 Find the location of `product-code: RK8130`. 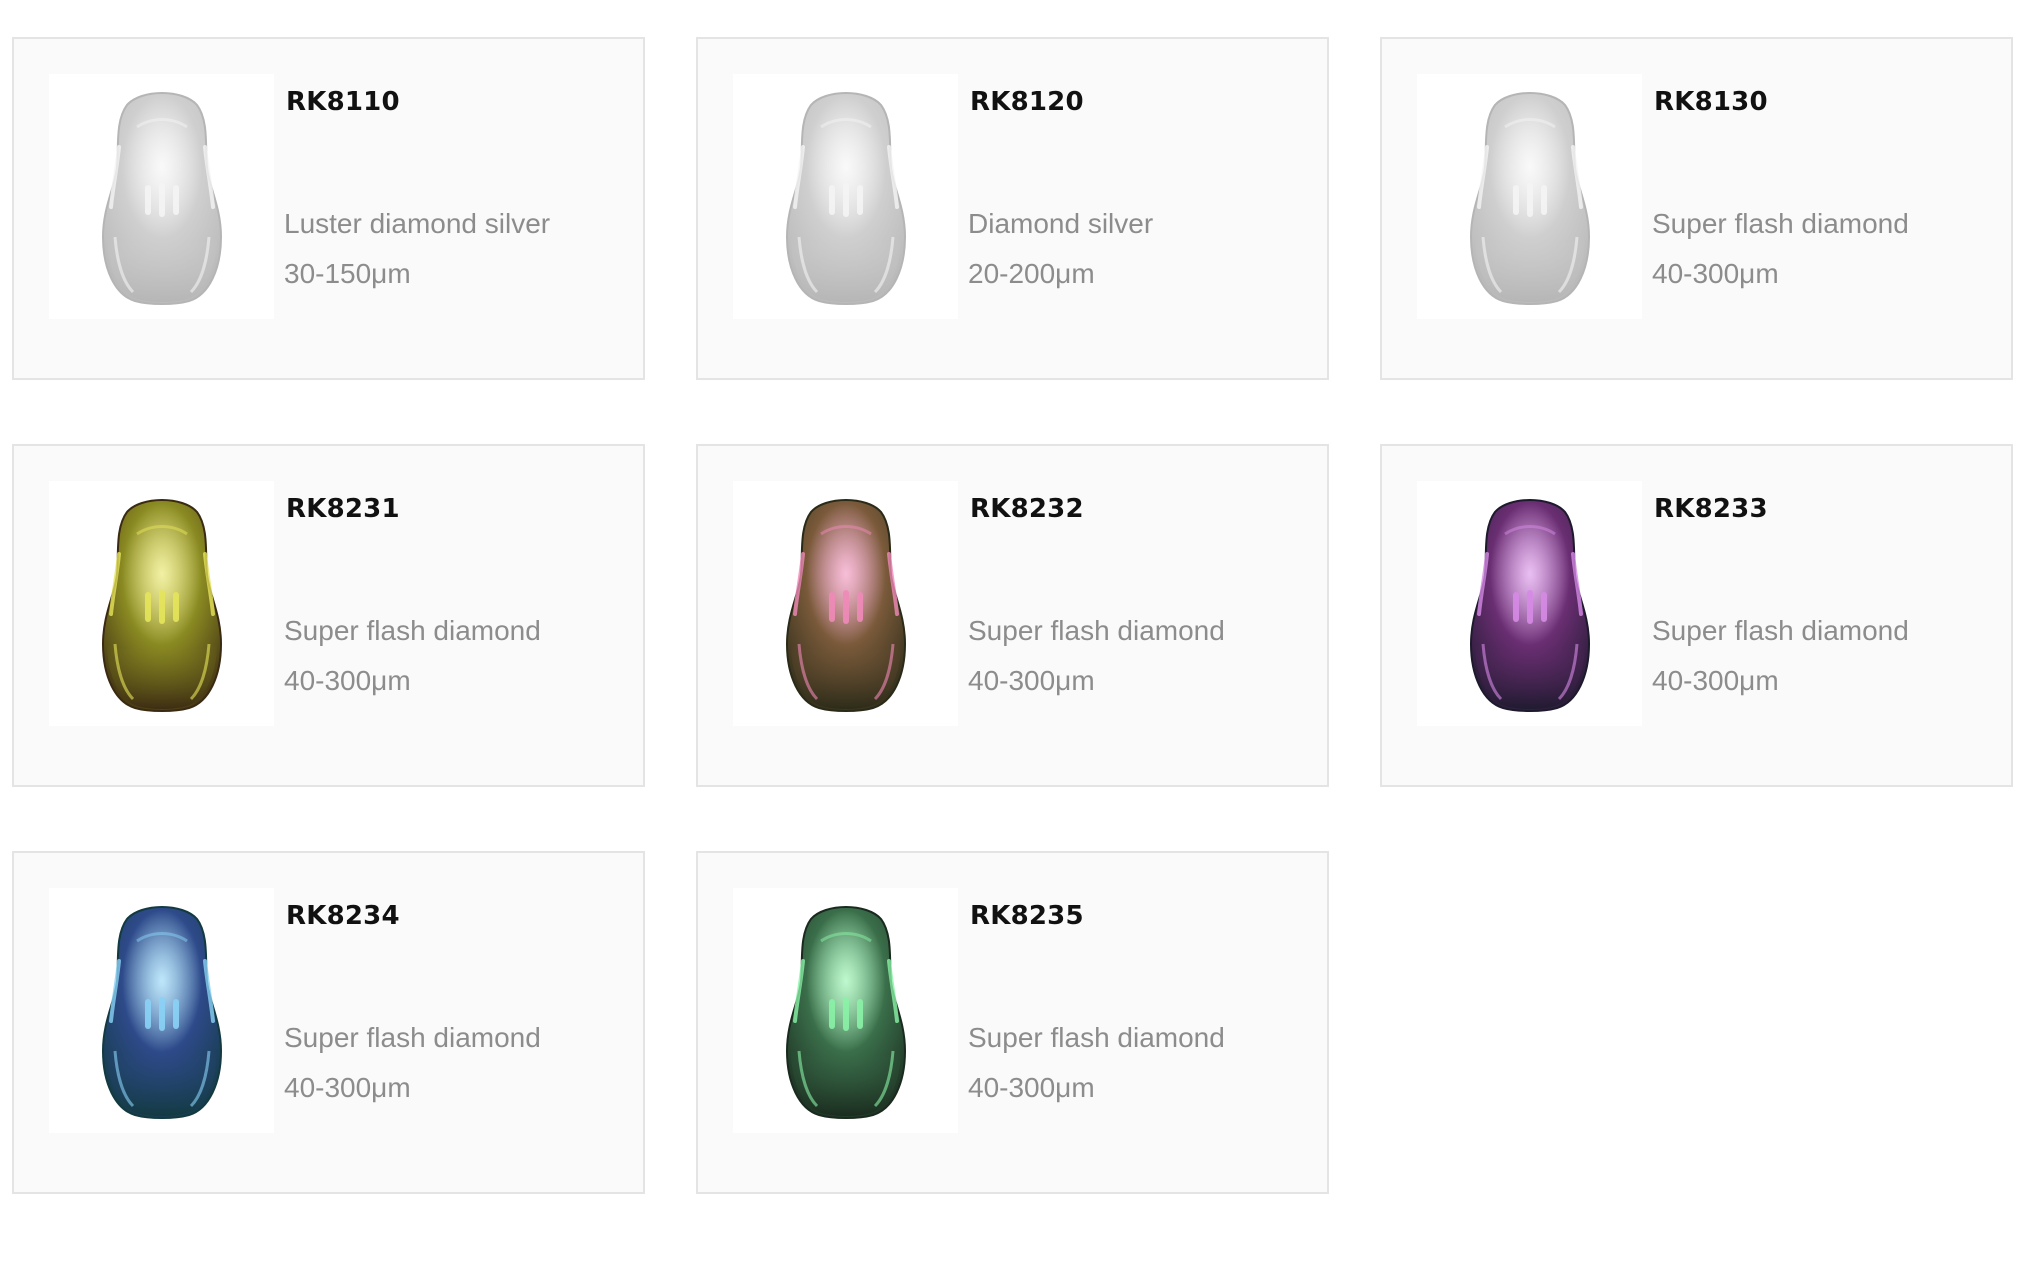

product-code: RK8130 is located at coordinates (1711, 102).